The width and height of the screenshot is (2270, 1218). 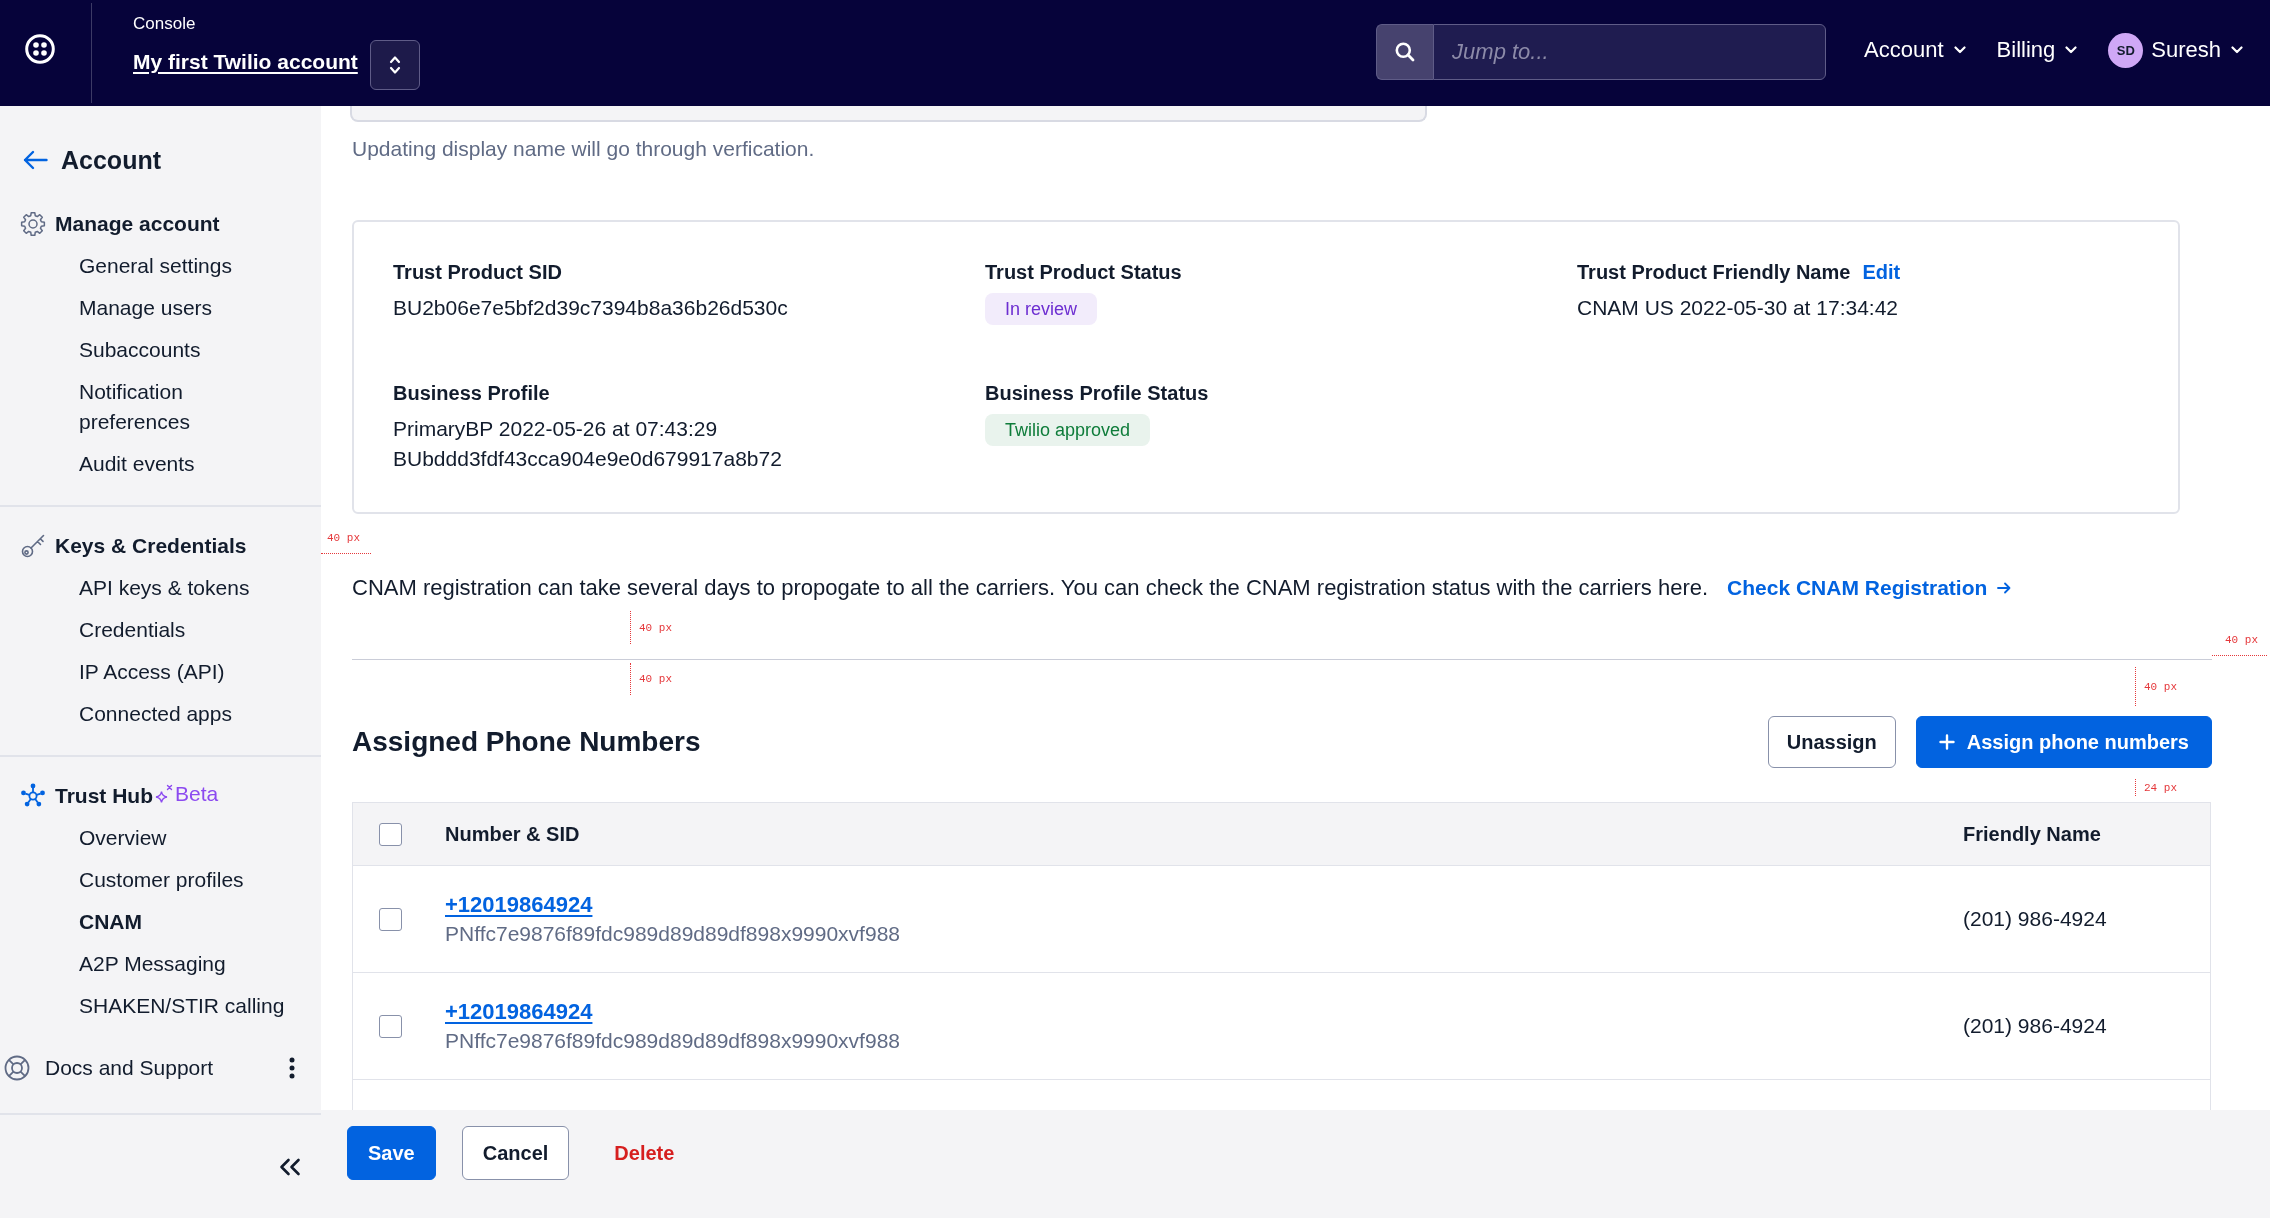 What do you see at coordinates (35, 160) in the screenshot?
I see `back-arrow-icon` at bounding box center [35, 160].